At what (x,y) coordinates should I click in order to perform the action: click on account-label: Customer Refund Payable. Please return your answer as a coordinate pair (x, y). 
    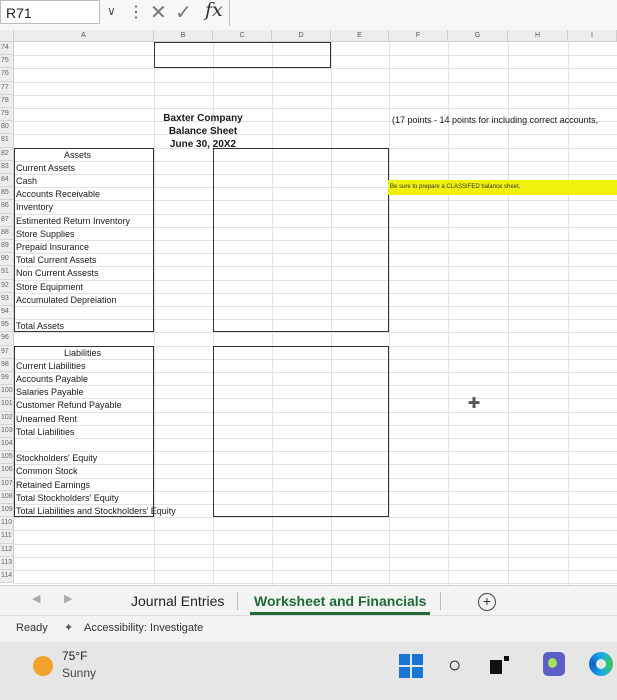
    Looking at the image, I should click on (69, 405).